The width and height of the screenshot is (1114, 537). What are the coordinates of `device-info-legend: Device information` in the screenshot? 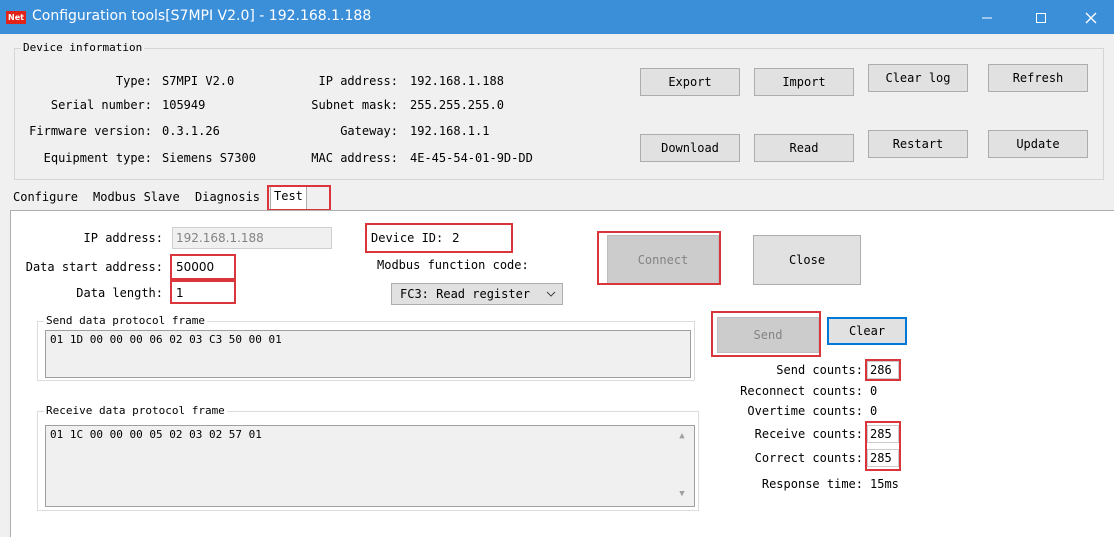 It's located at (83, 47).